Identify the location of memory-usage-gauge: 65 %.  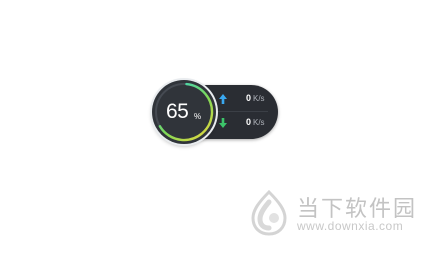
(184, 112).